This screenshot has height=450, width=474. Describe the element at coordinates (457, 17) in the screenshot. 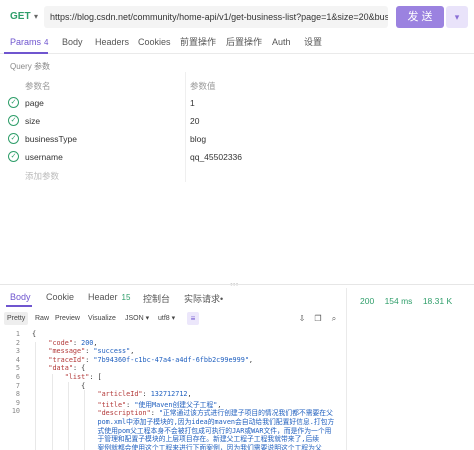

I see `send-dropdown-icon: ▾` at that location.